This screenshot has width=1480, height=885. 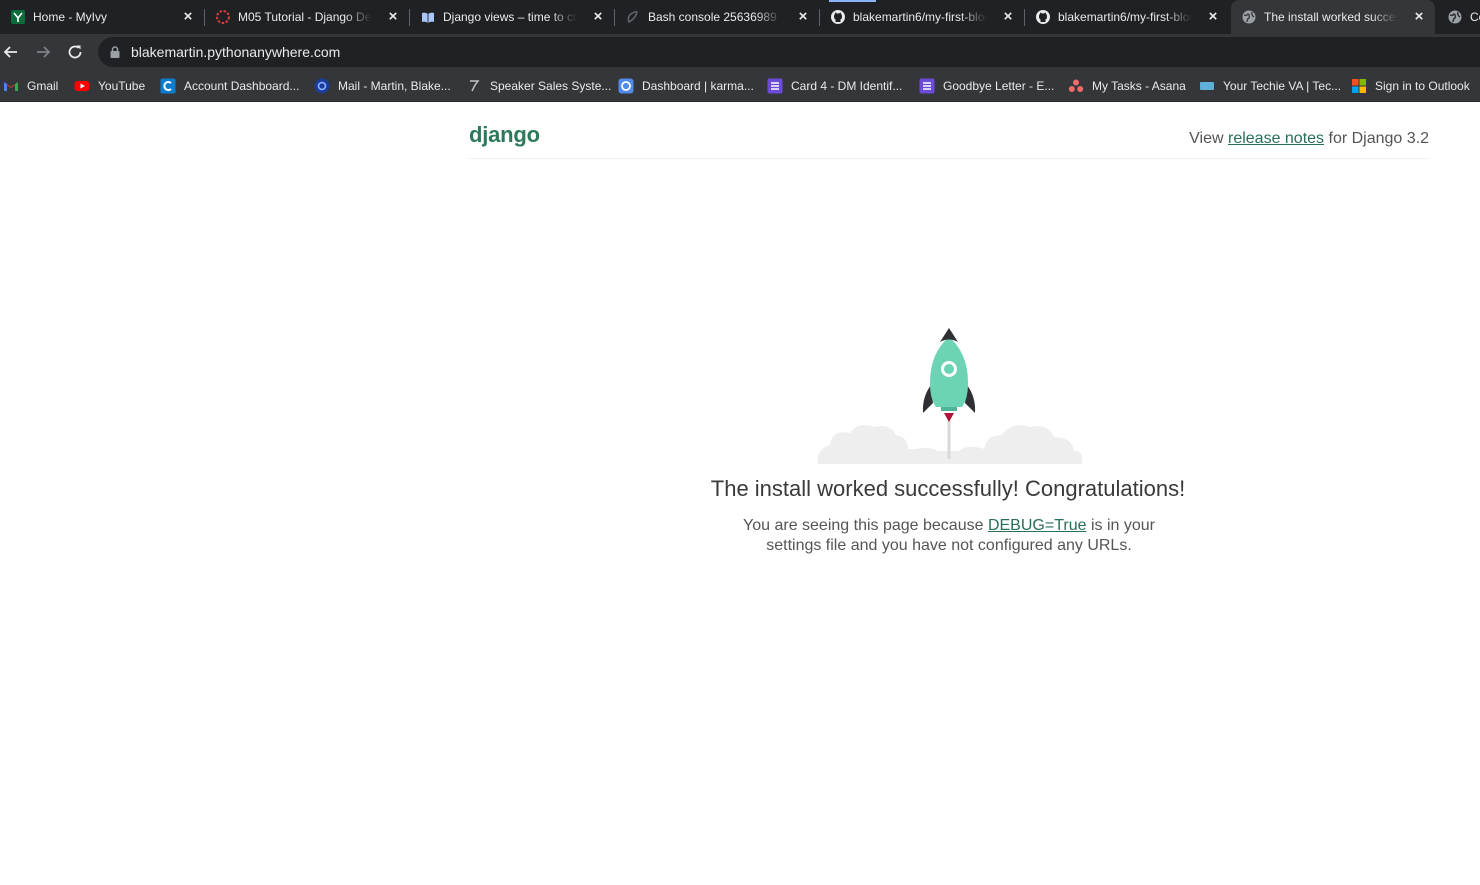 What do you see at coordinates (1139, 86) in the screenshot?
I see `bookmark-label: My Tasks - Asana` at bounding box center [1139, 86].